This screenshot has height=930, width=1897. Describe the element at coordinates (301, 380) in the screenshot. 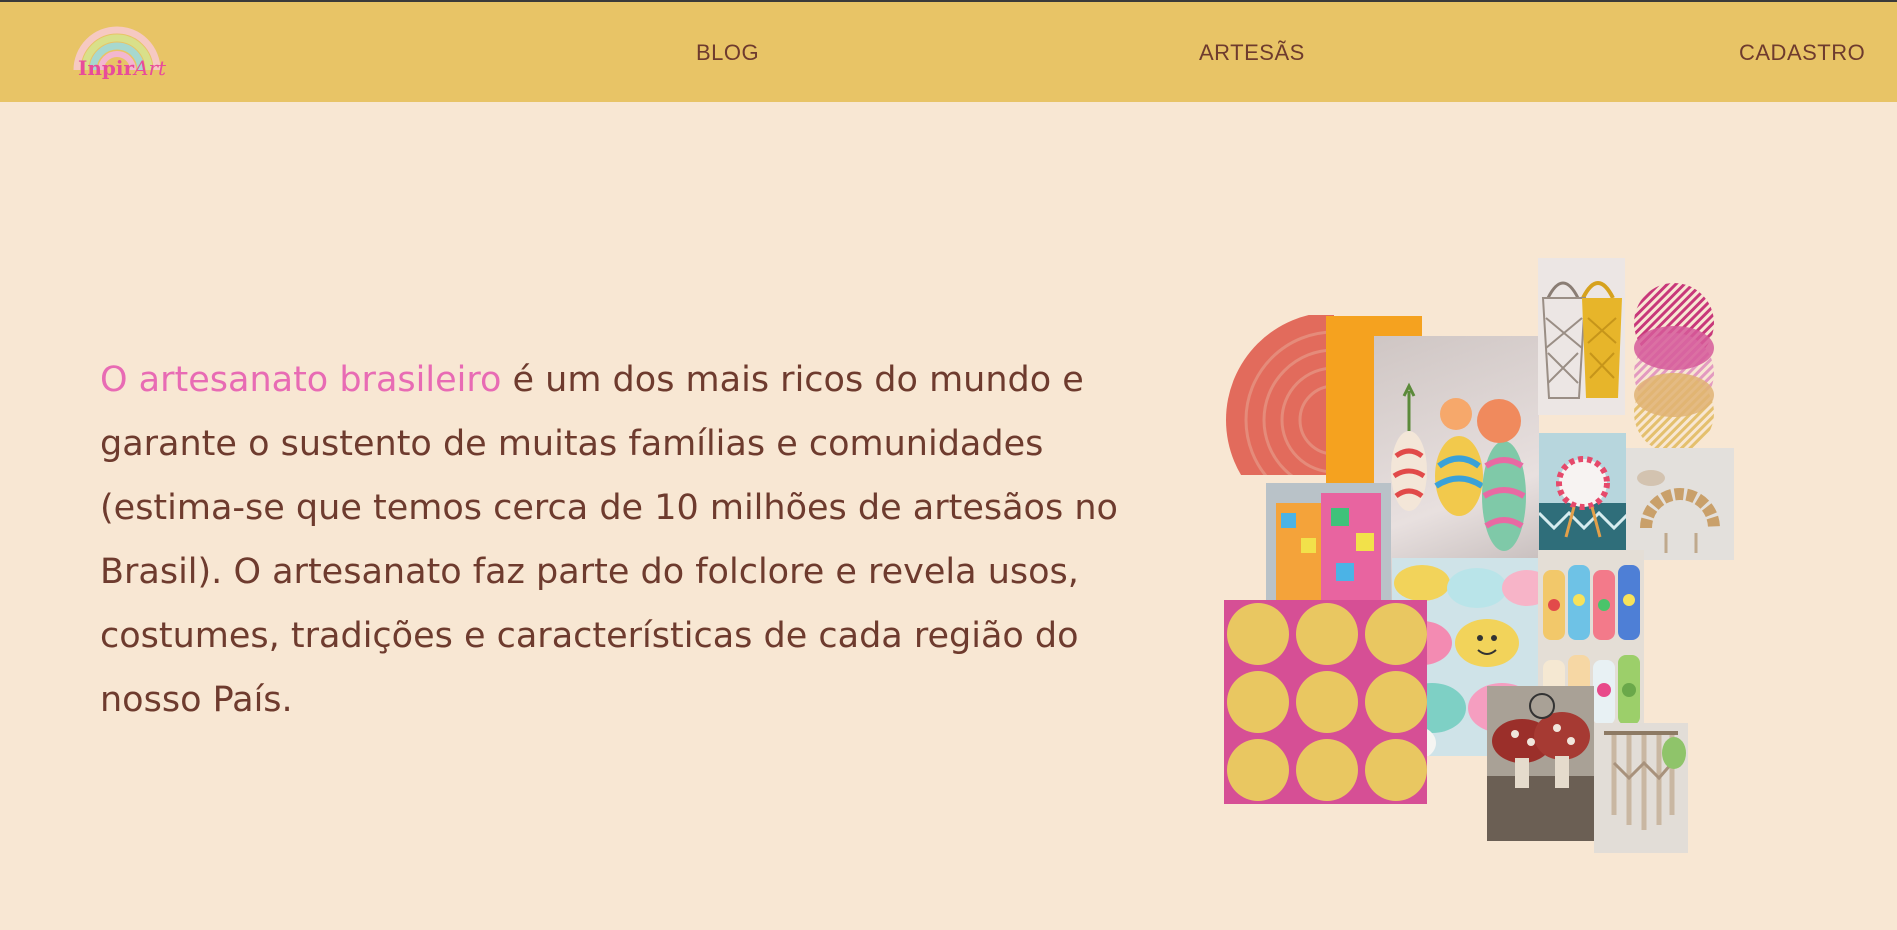

I see `hero-highlight: O artesanato brasileiro` at that location.